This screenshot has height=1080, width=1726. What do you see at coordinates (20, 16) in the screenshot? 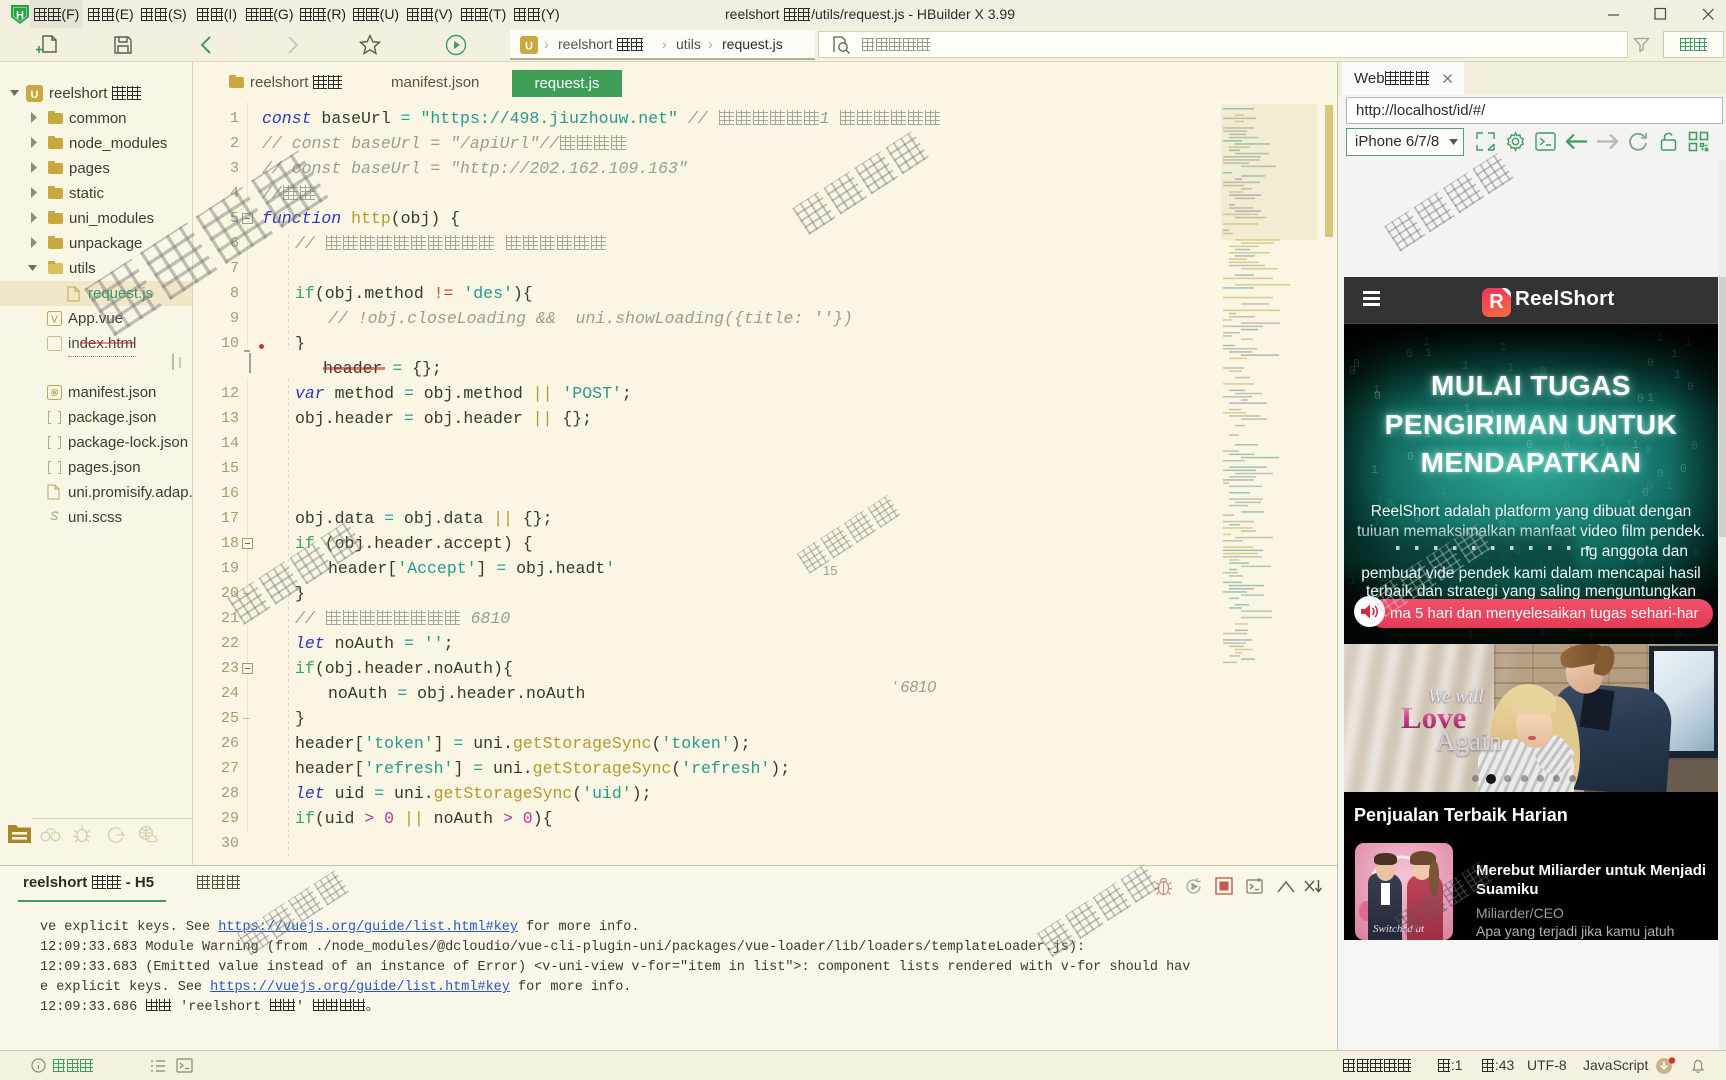
I see `svg-text: H` at bounding box center [20, 16].